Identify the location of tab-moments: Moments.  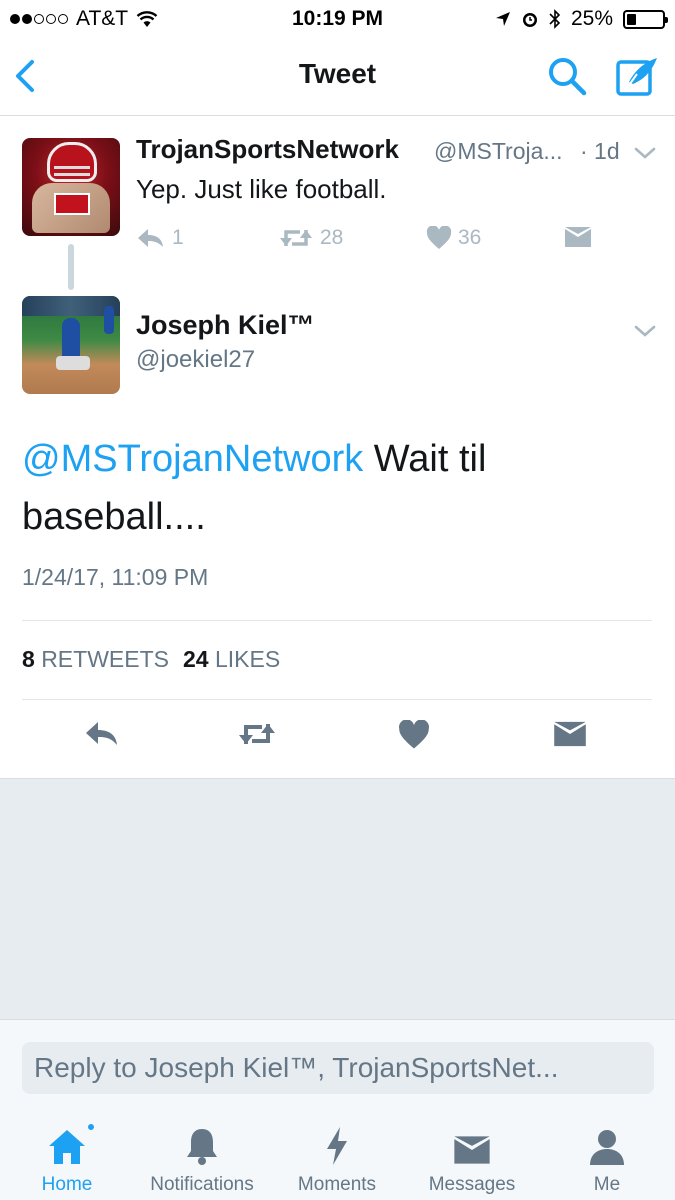
(337, 1160).